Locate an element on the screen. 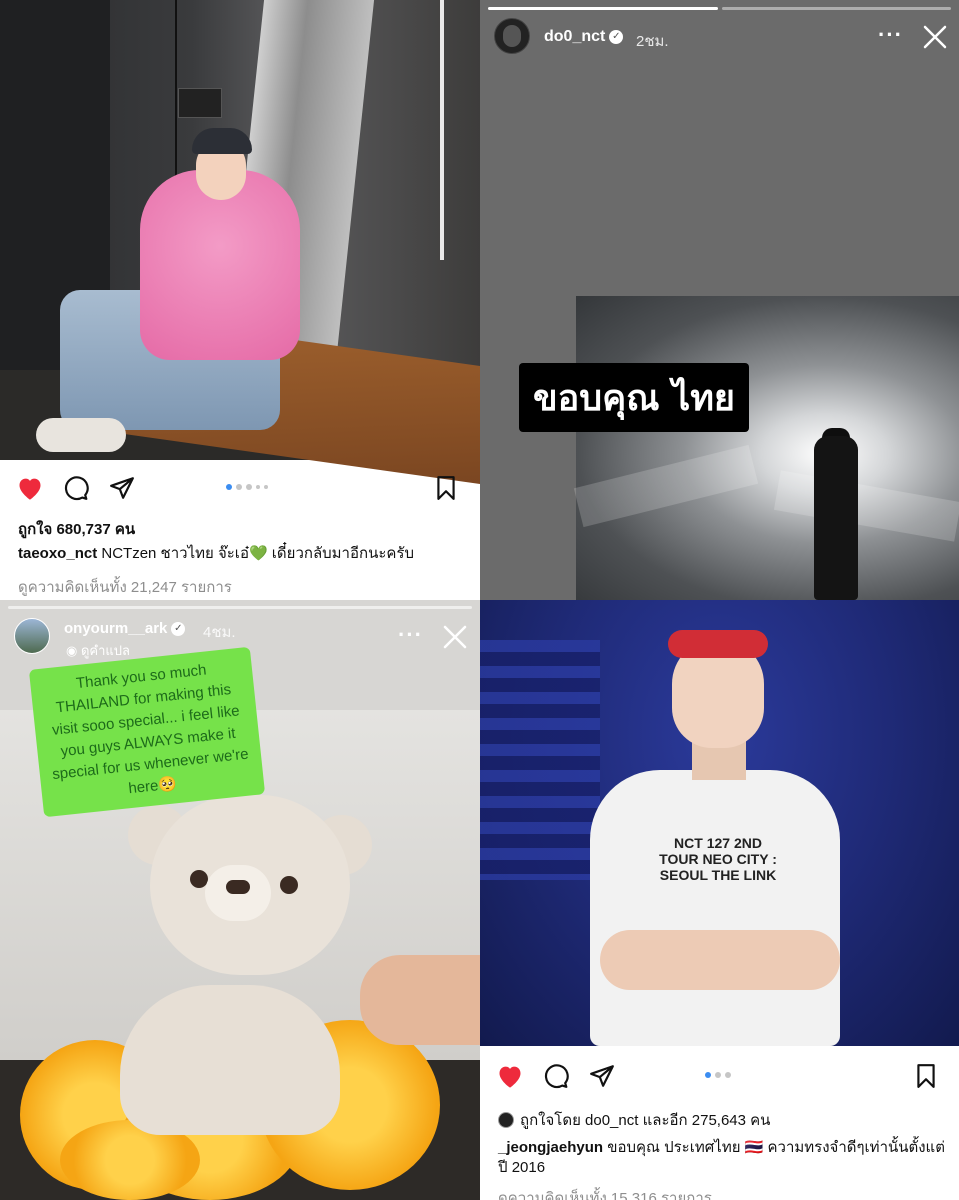 This screenshot has width=959, height=1200. translate-label: ดูคำแปล is located at coordinates (105, 650).